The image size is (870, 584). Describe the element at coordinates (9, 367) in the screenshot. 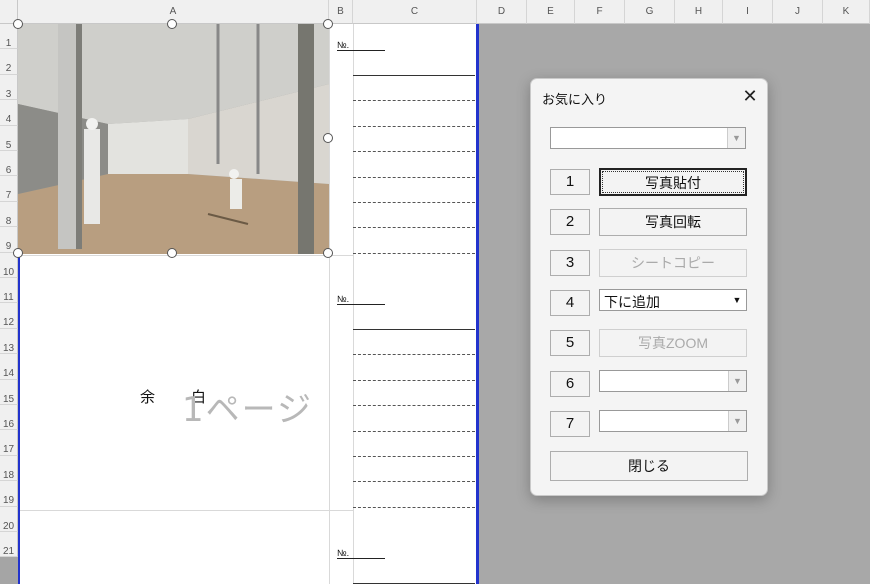

I see `row-header-14: 14` at that location.